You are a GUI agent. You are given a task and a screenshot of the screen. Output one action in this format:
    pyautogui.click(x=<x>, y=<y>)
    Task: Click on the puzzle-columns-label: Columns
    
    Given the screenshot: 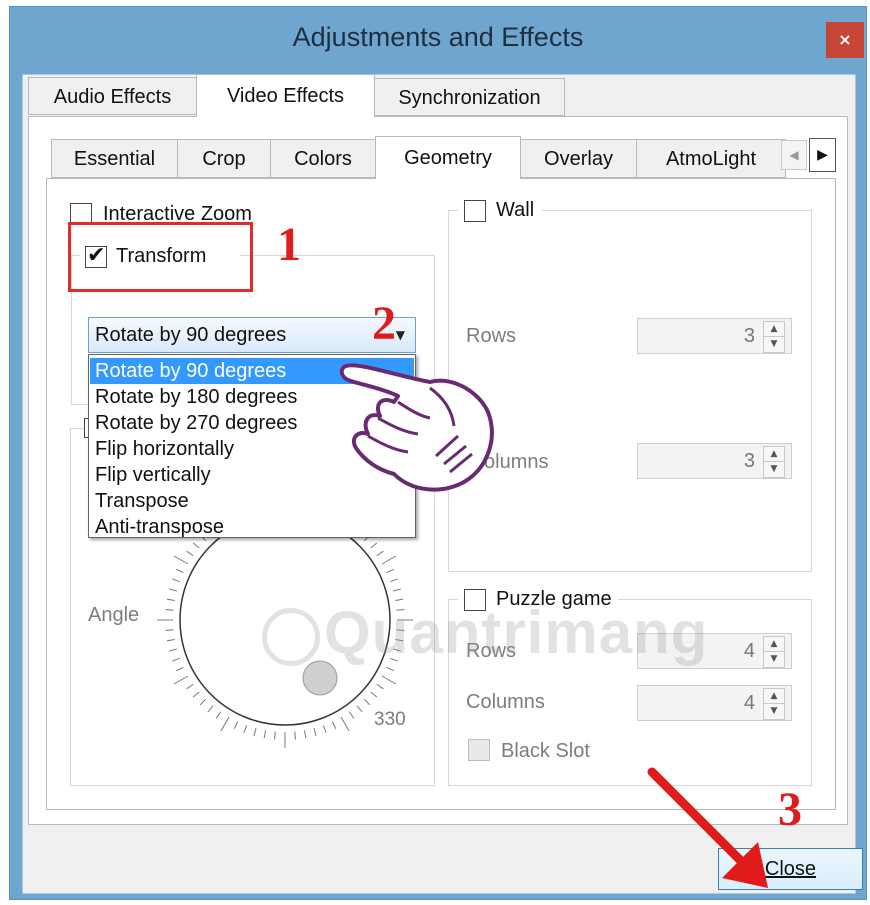 What is the action you would take?
    pyautogui.click(x=505, y=702)
    